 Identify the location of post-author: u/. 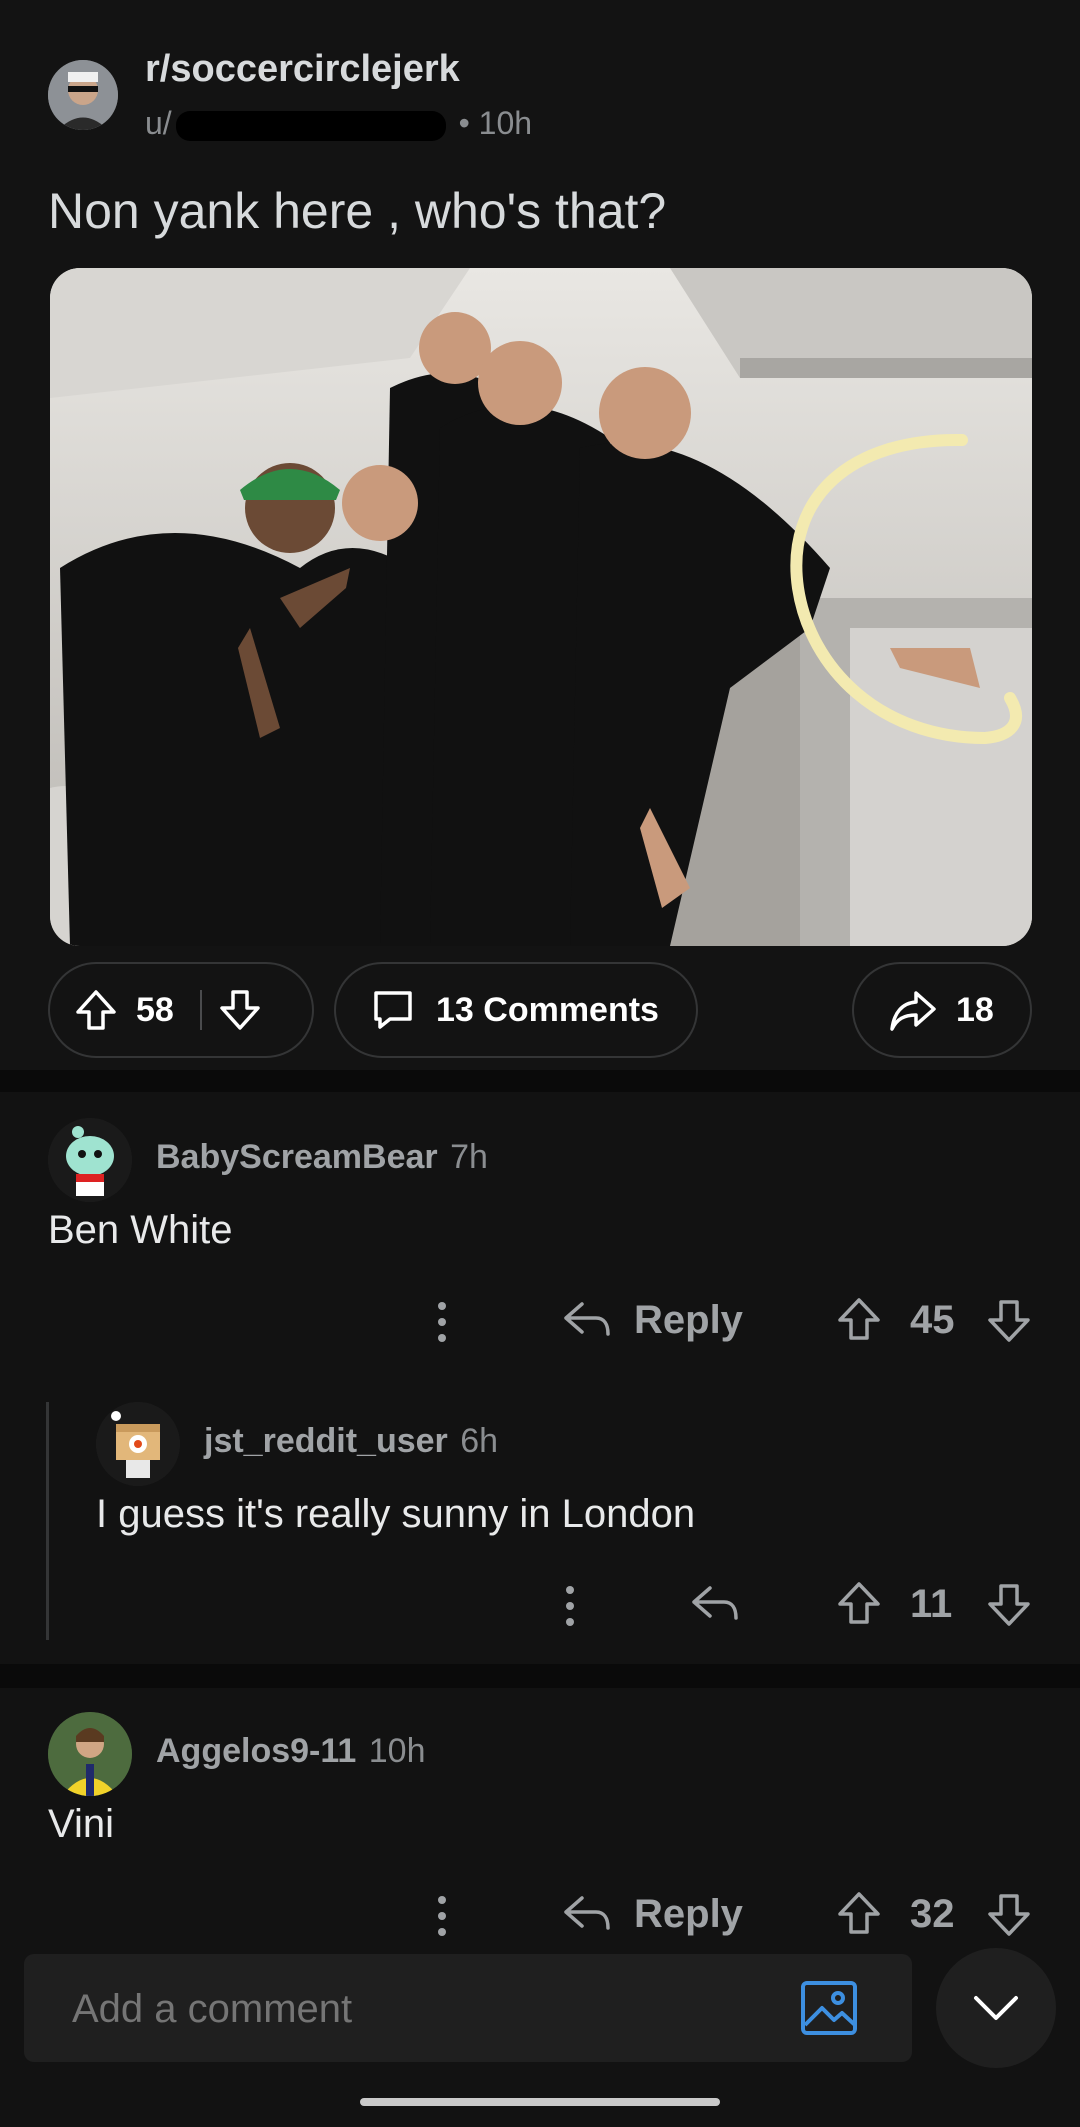
(158, 123).